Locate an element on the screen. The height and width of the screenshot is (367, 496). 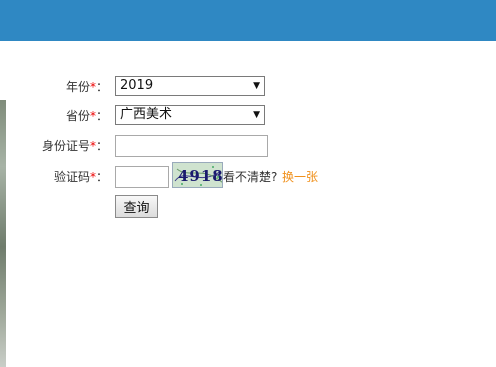
captcha-image: 4918 is located at coordinates (197, 175).